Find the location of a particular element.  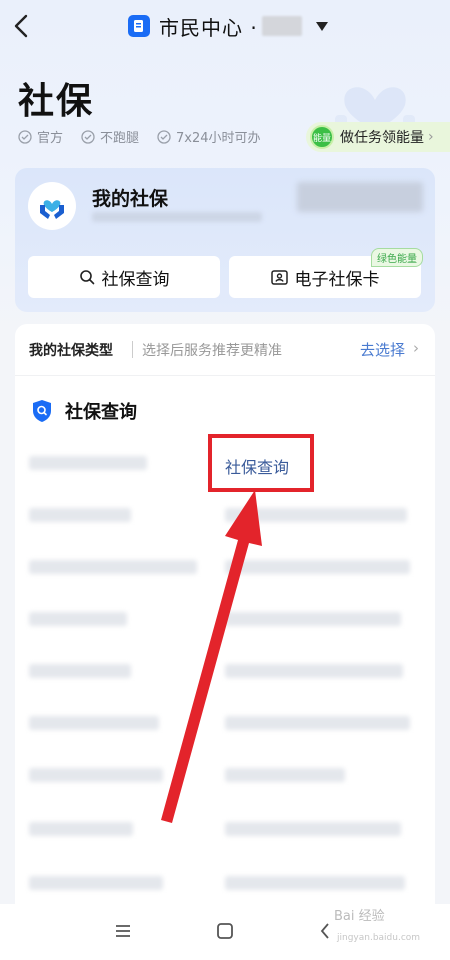

baidu-watermark: Bai 经验 is located at coordinates (359, 916).